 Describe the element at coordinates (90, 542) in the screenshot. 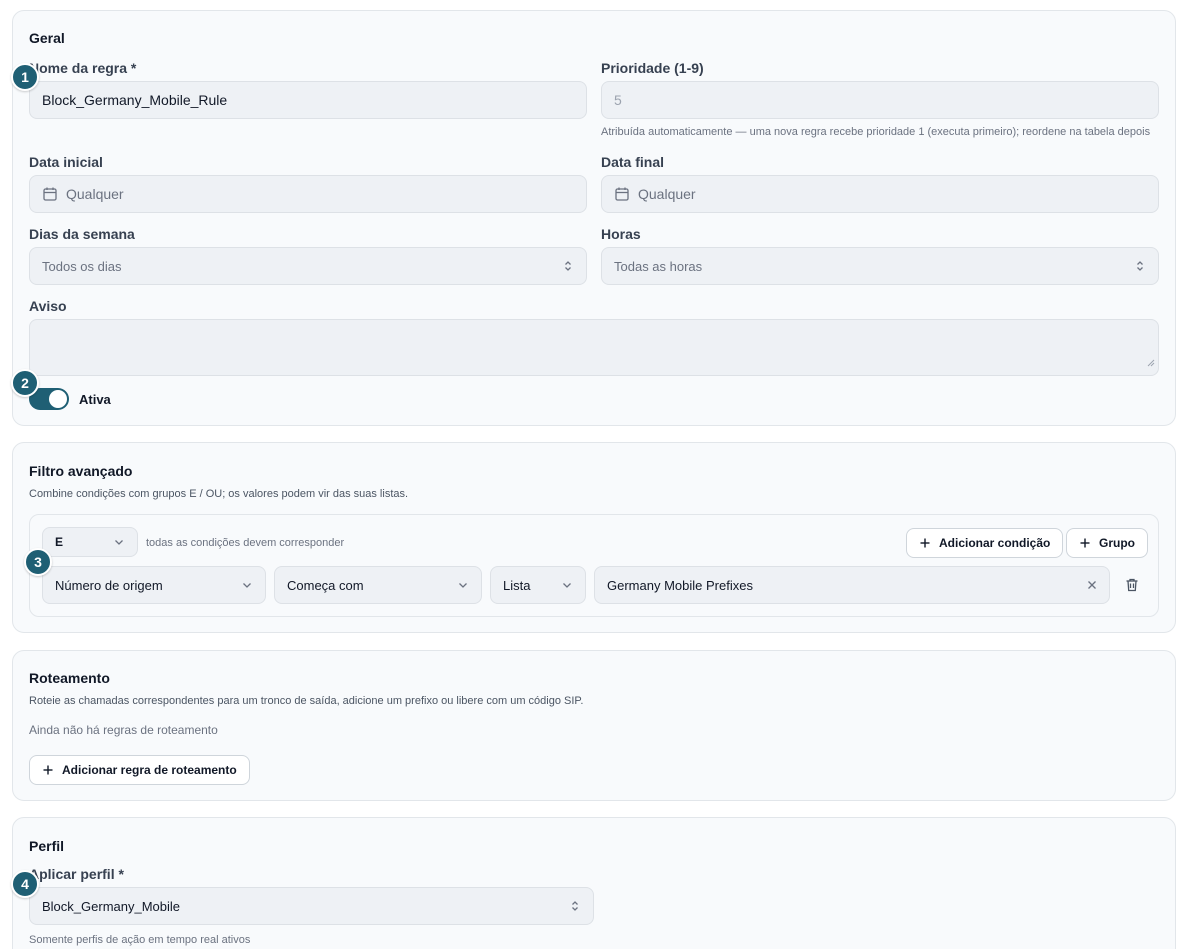

I see `group-operator-select: E` at that location.